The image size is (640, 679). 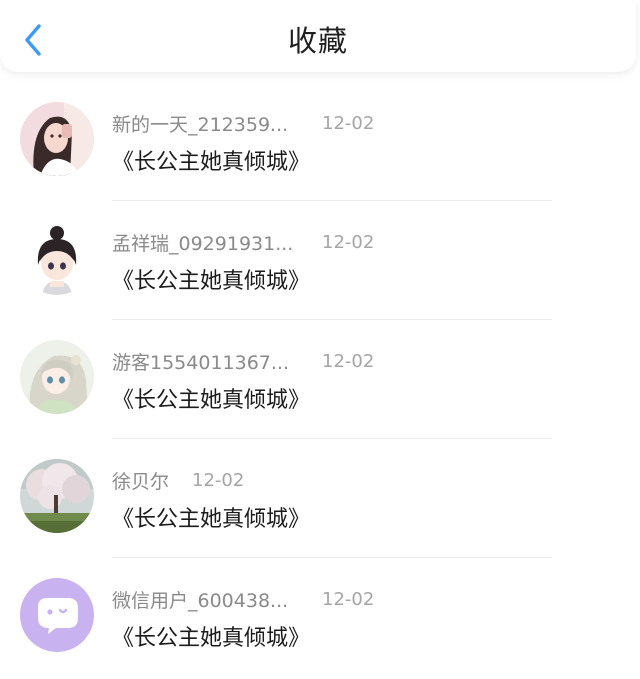 What do you see at coordinates (57, 496) in the screenshot?
I see `blossom-tree-avatar` at bounding box center [57, 496].